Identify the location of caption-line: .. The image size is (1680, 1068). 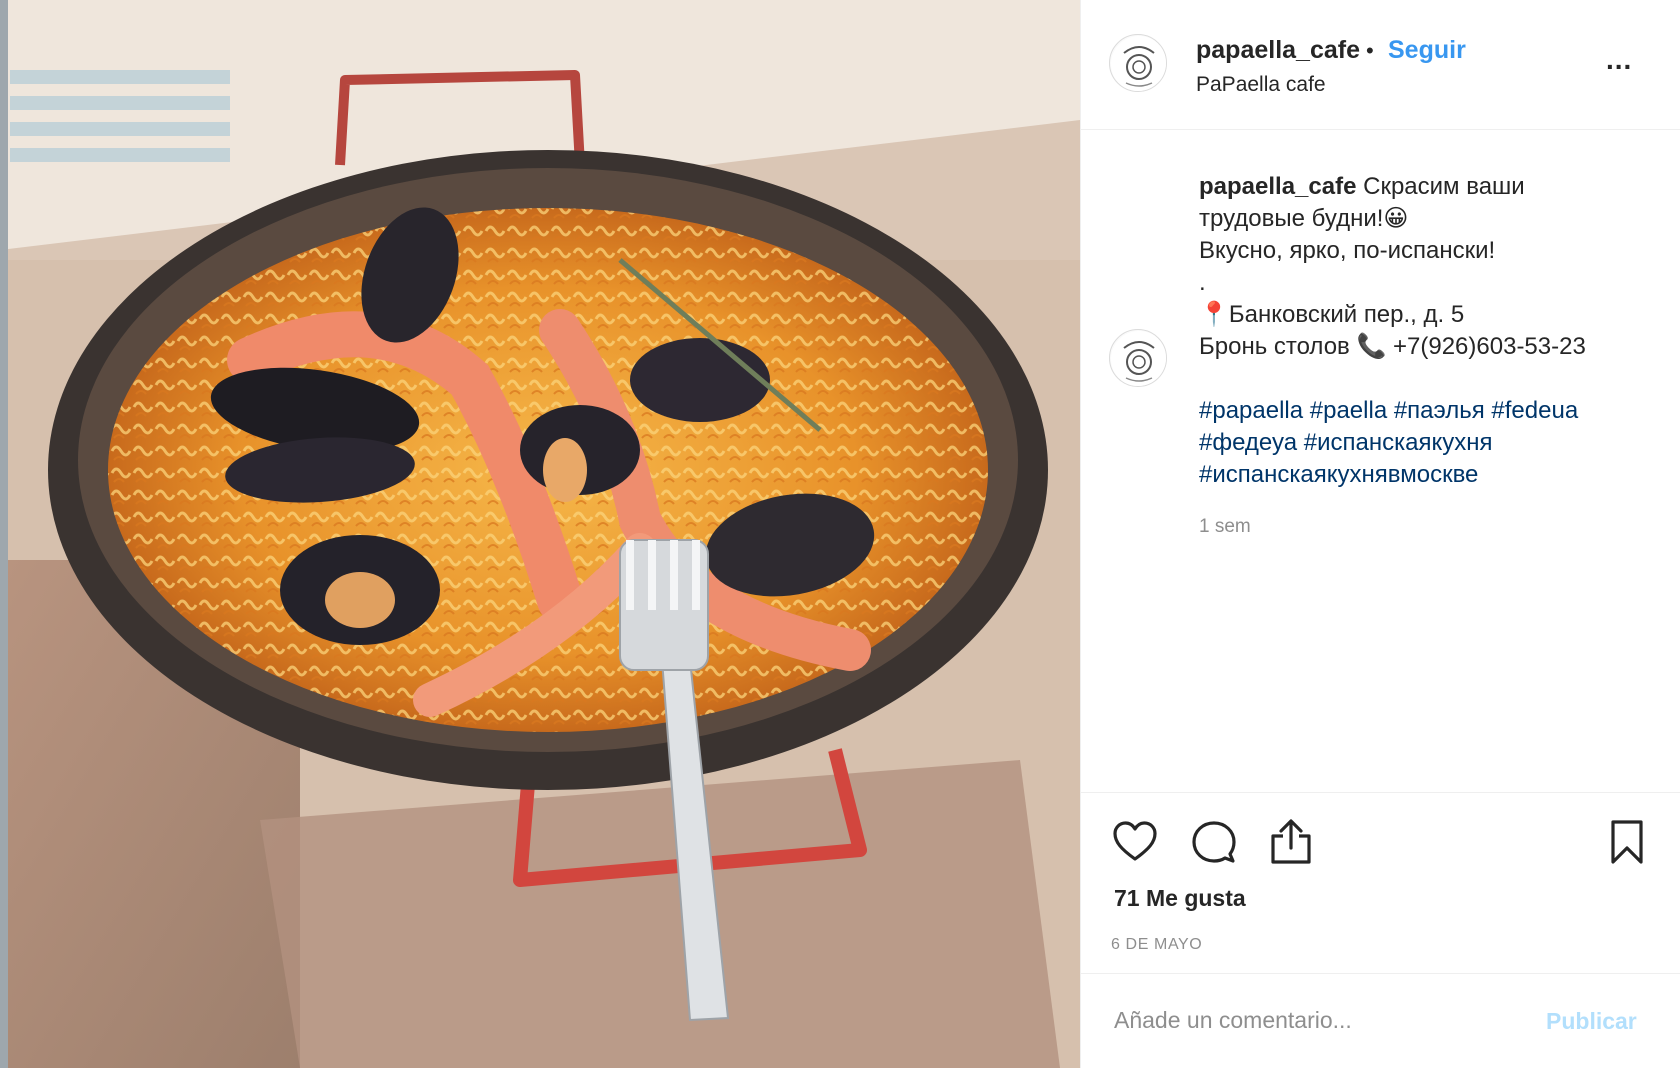
(1202, 282).